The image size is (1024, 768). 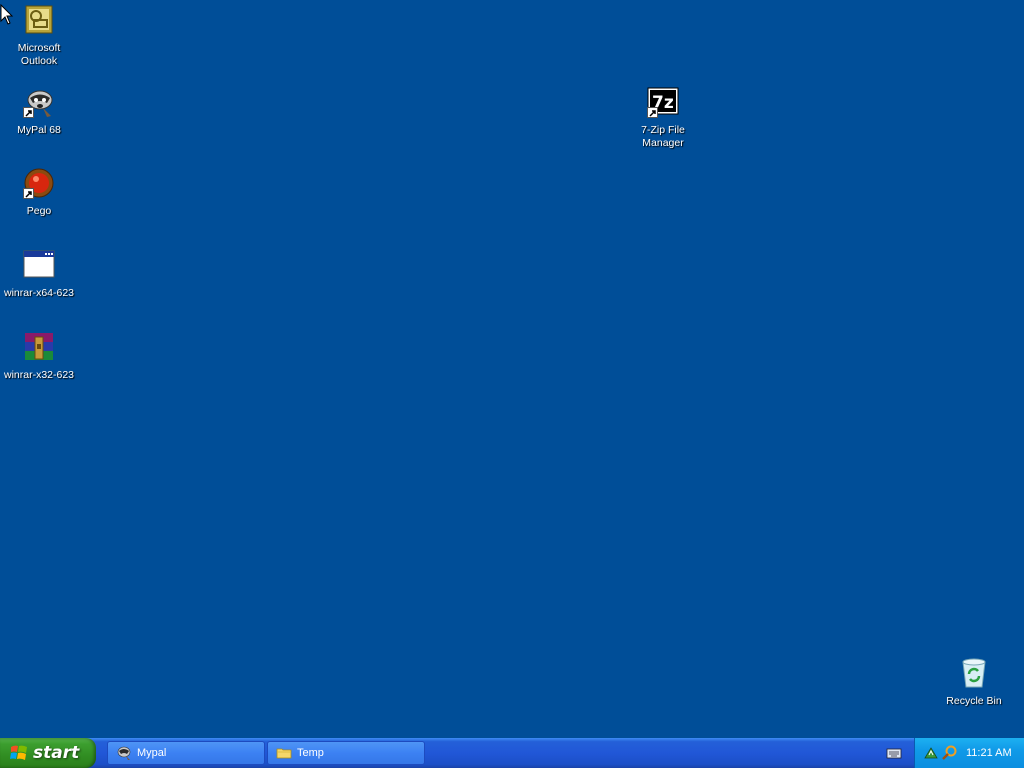 I want to click on taskbar-button-label: Mypal, so click(x=152, y=753).